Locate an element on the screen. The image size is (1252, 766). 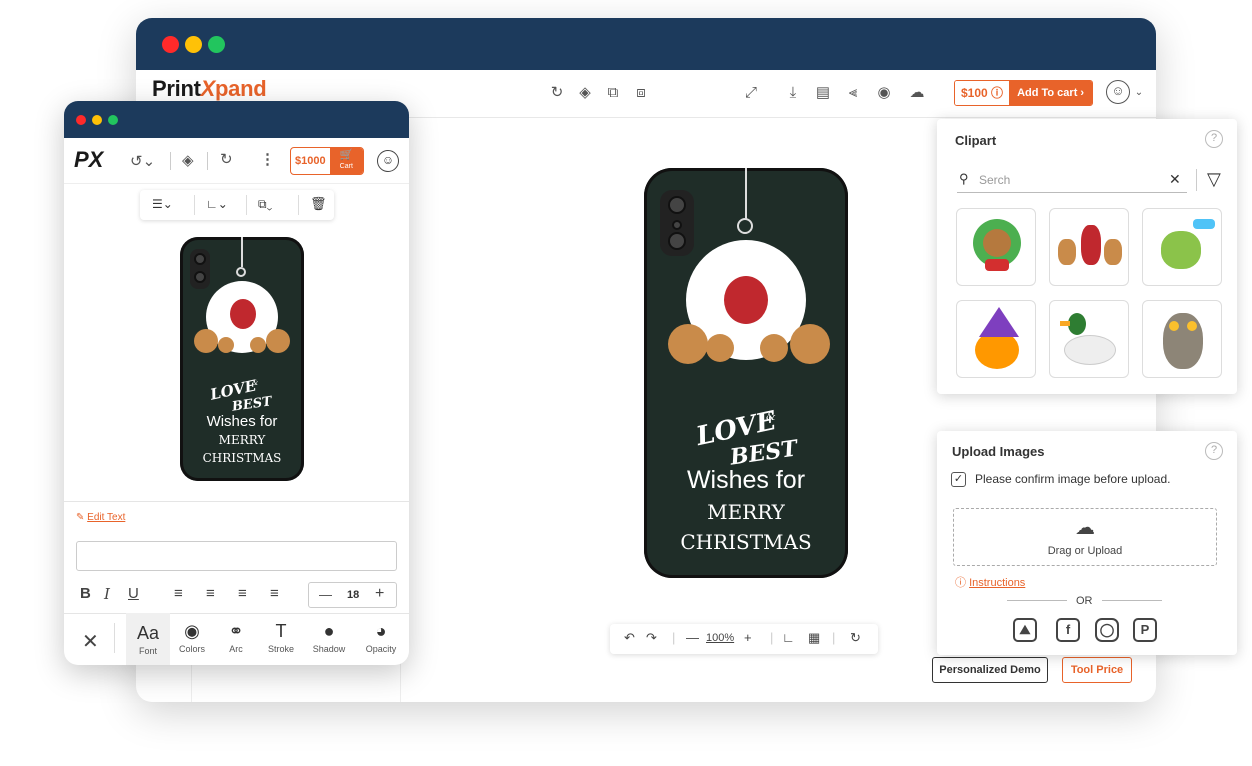
arrange-back-icon: ⧈ is located at coordinates (641, 93).